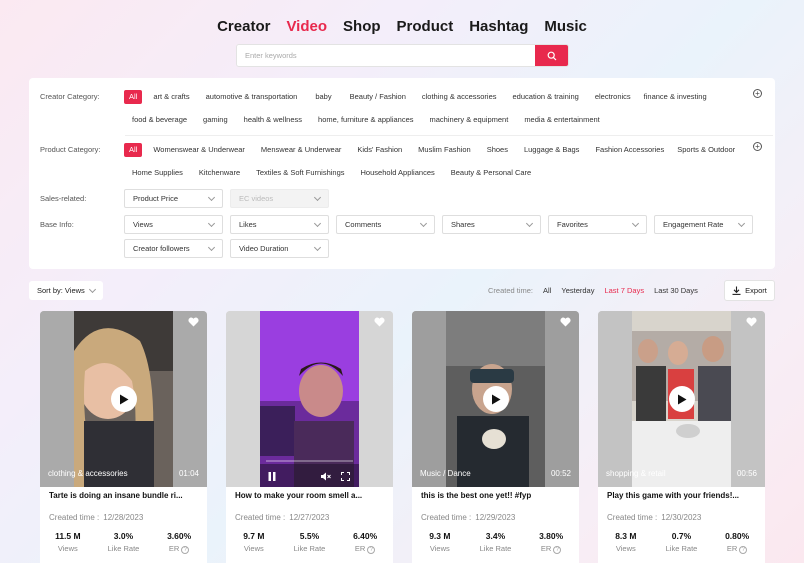 This screenshot has width=804, height=563. Describe the element at coordinates (133, 97) in the screenshot. I see `creator-chip-all: All` at that location.